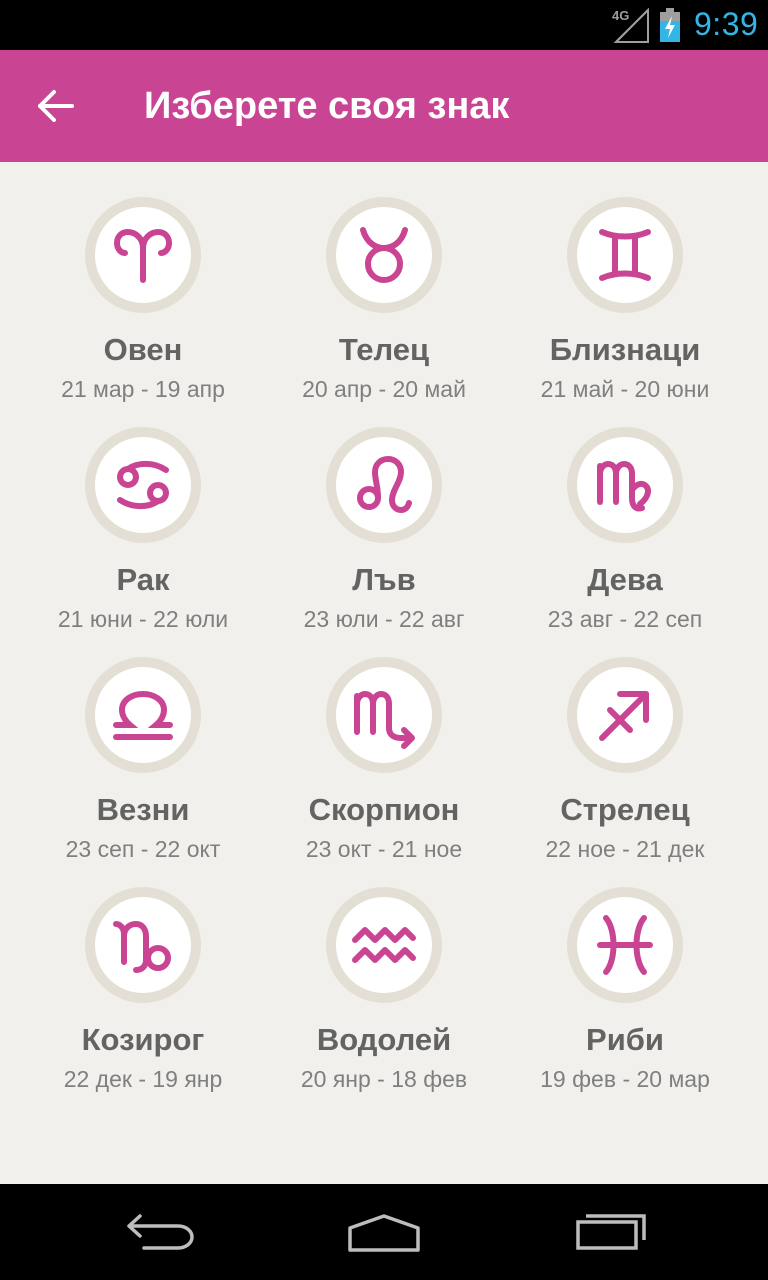 Image resolution: width=768 pixels, height=1280 pixels. I want to click on sign-aries: Овен 21 мар - 19 апр, so click(143, 282).